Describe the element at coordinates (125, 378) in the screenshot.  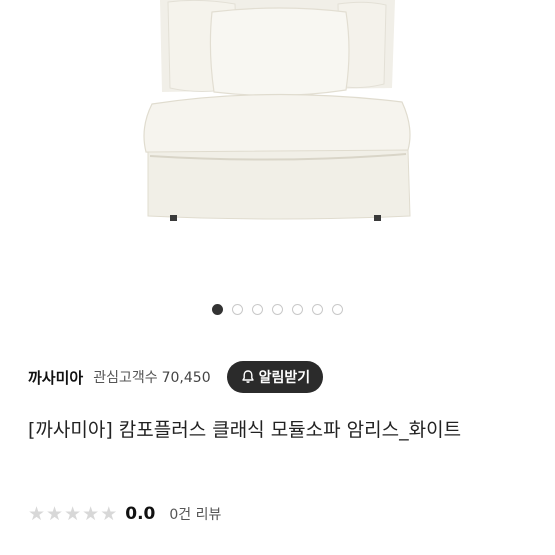
I see `followers-label: 관심고객수` at that location.